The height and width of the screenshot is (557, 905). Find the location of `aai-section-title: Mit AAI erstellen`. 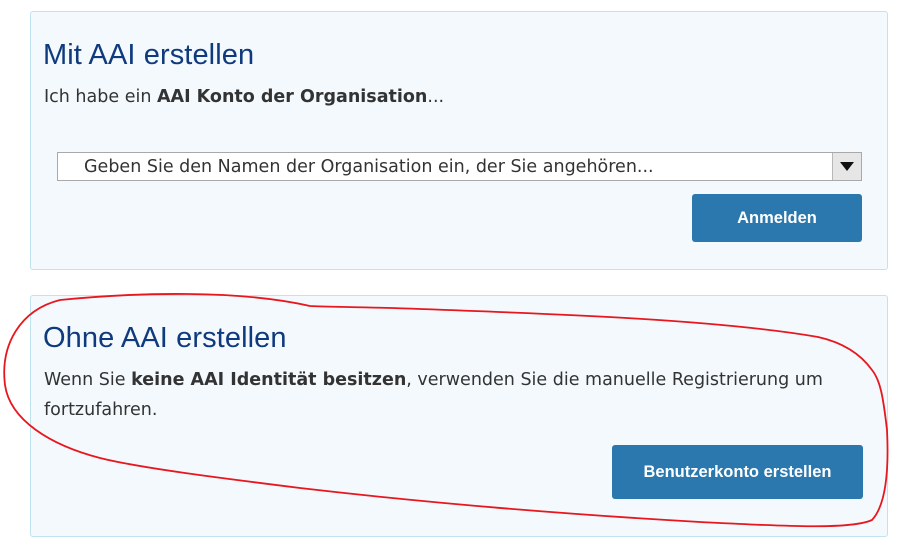

aai-section-title: Mit AAI erstellen is located at coordinates (149, 55).